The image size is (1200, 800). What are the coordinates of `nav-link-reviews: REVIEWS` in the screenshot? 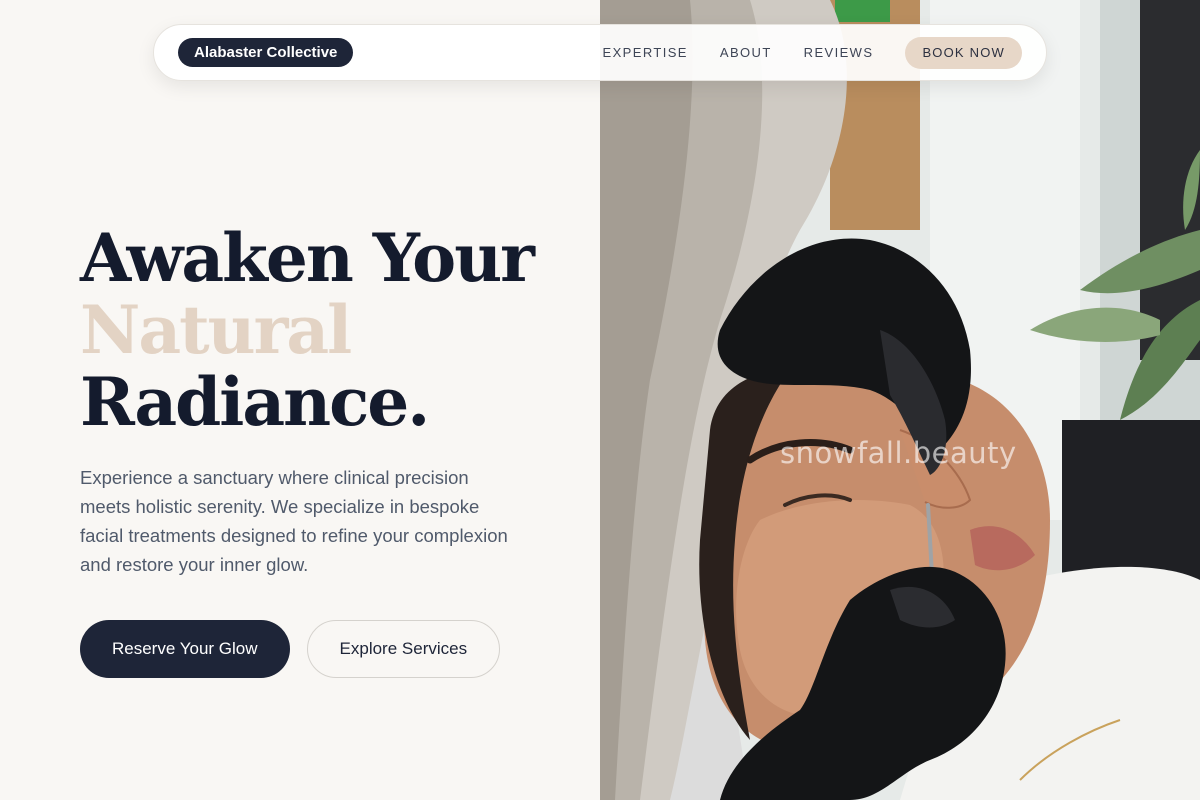 It's located at (839, 52).